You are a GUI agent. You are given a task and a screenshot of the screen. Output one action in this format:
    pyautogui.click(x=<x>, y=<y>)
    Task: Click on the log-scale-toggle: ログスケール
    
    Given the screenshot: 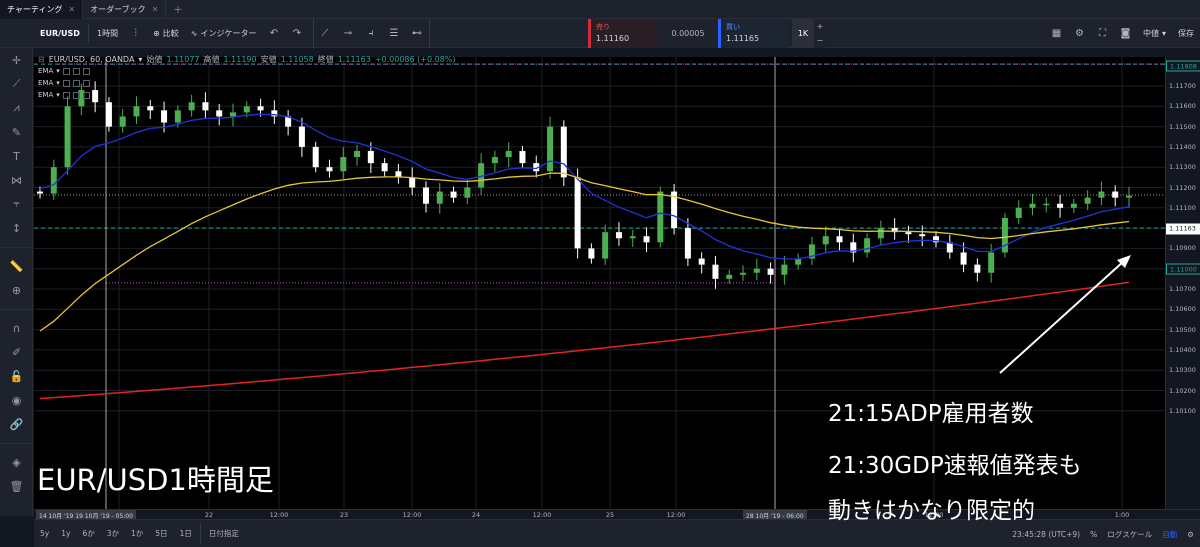 What is the action you would take?
    pyautogui.click(x=1129, y=534)
    